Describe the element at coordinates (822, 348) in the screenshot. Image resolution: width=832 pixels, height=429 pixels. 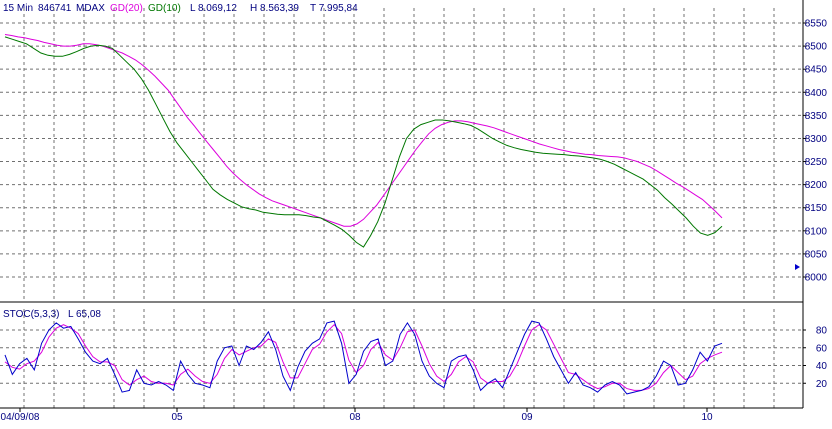
I see `stoch-tick-label: 60` at that location.